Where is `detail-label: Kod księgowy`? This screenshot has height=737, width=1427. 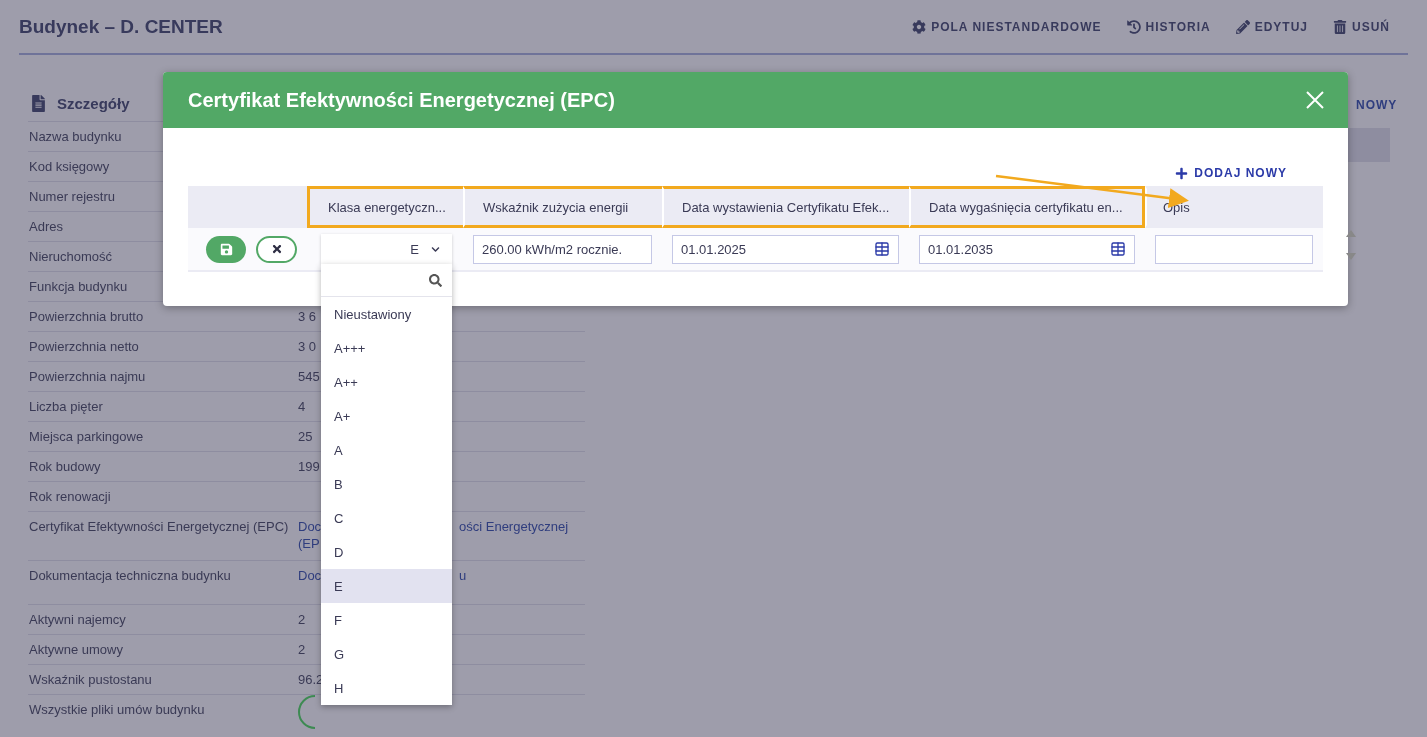
detail-label: Kod księgowy is located at coordinates (69, 166).